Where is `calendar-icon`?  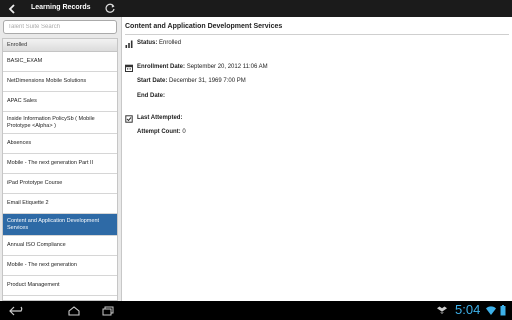
calendar-icon is located at coordinates (129, 68).